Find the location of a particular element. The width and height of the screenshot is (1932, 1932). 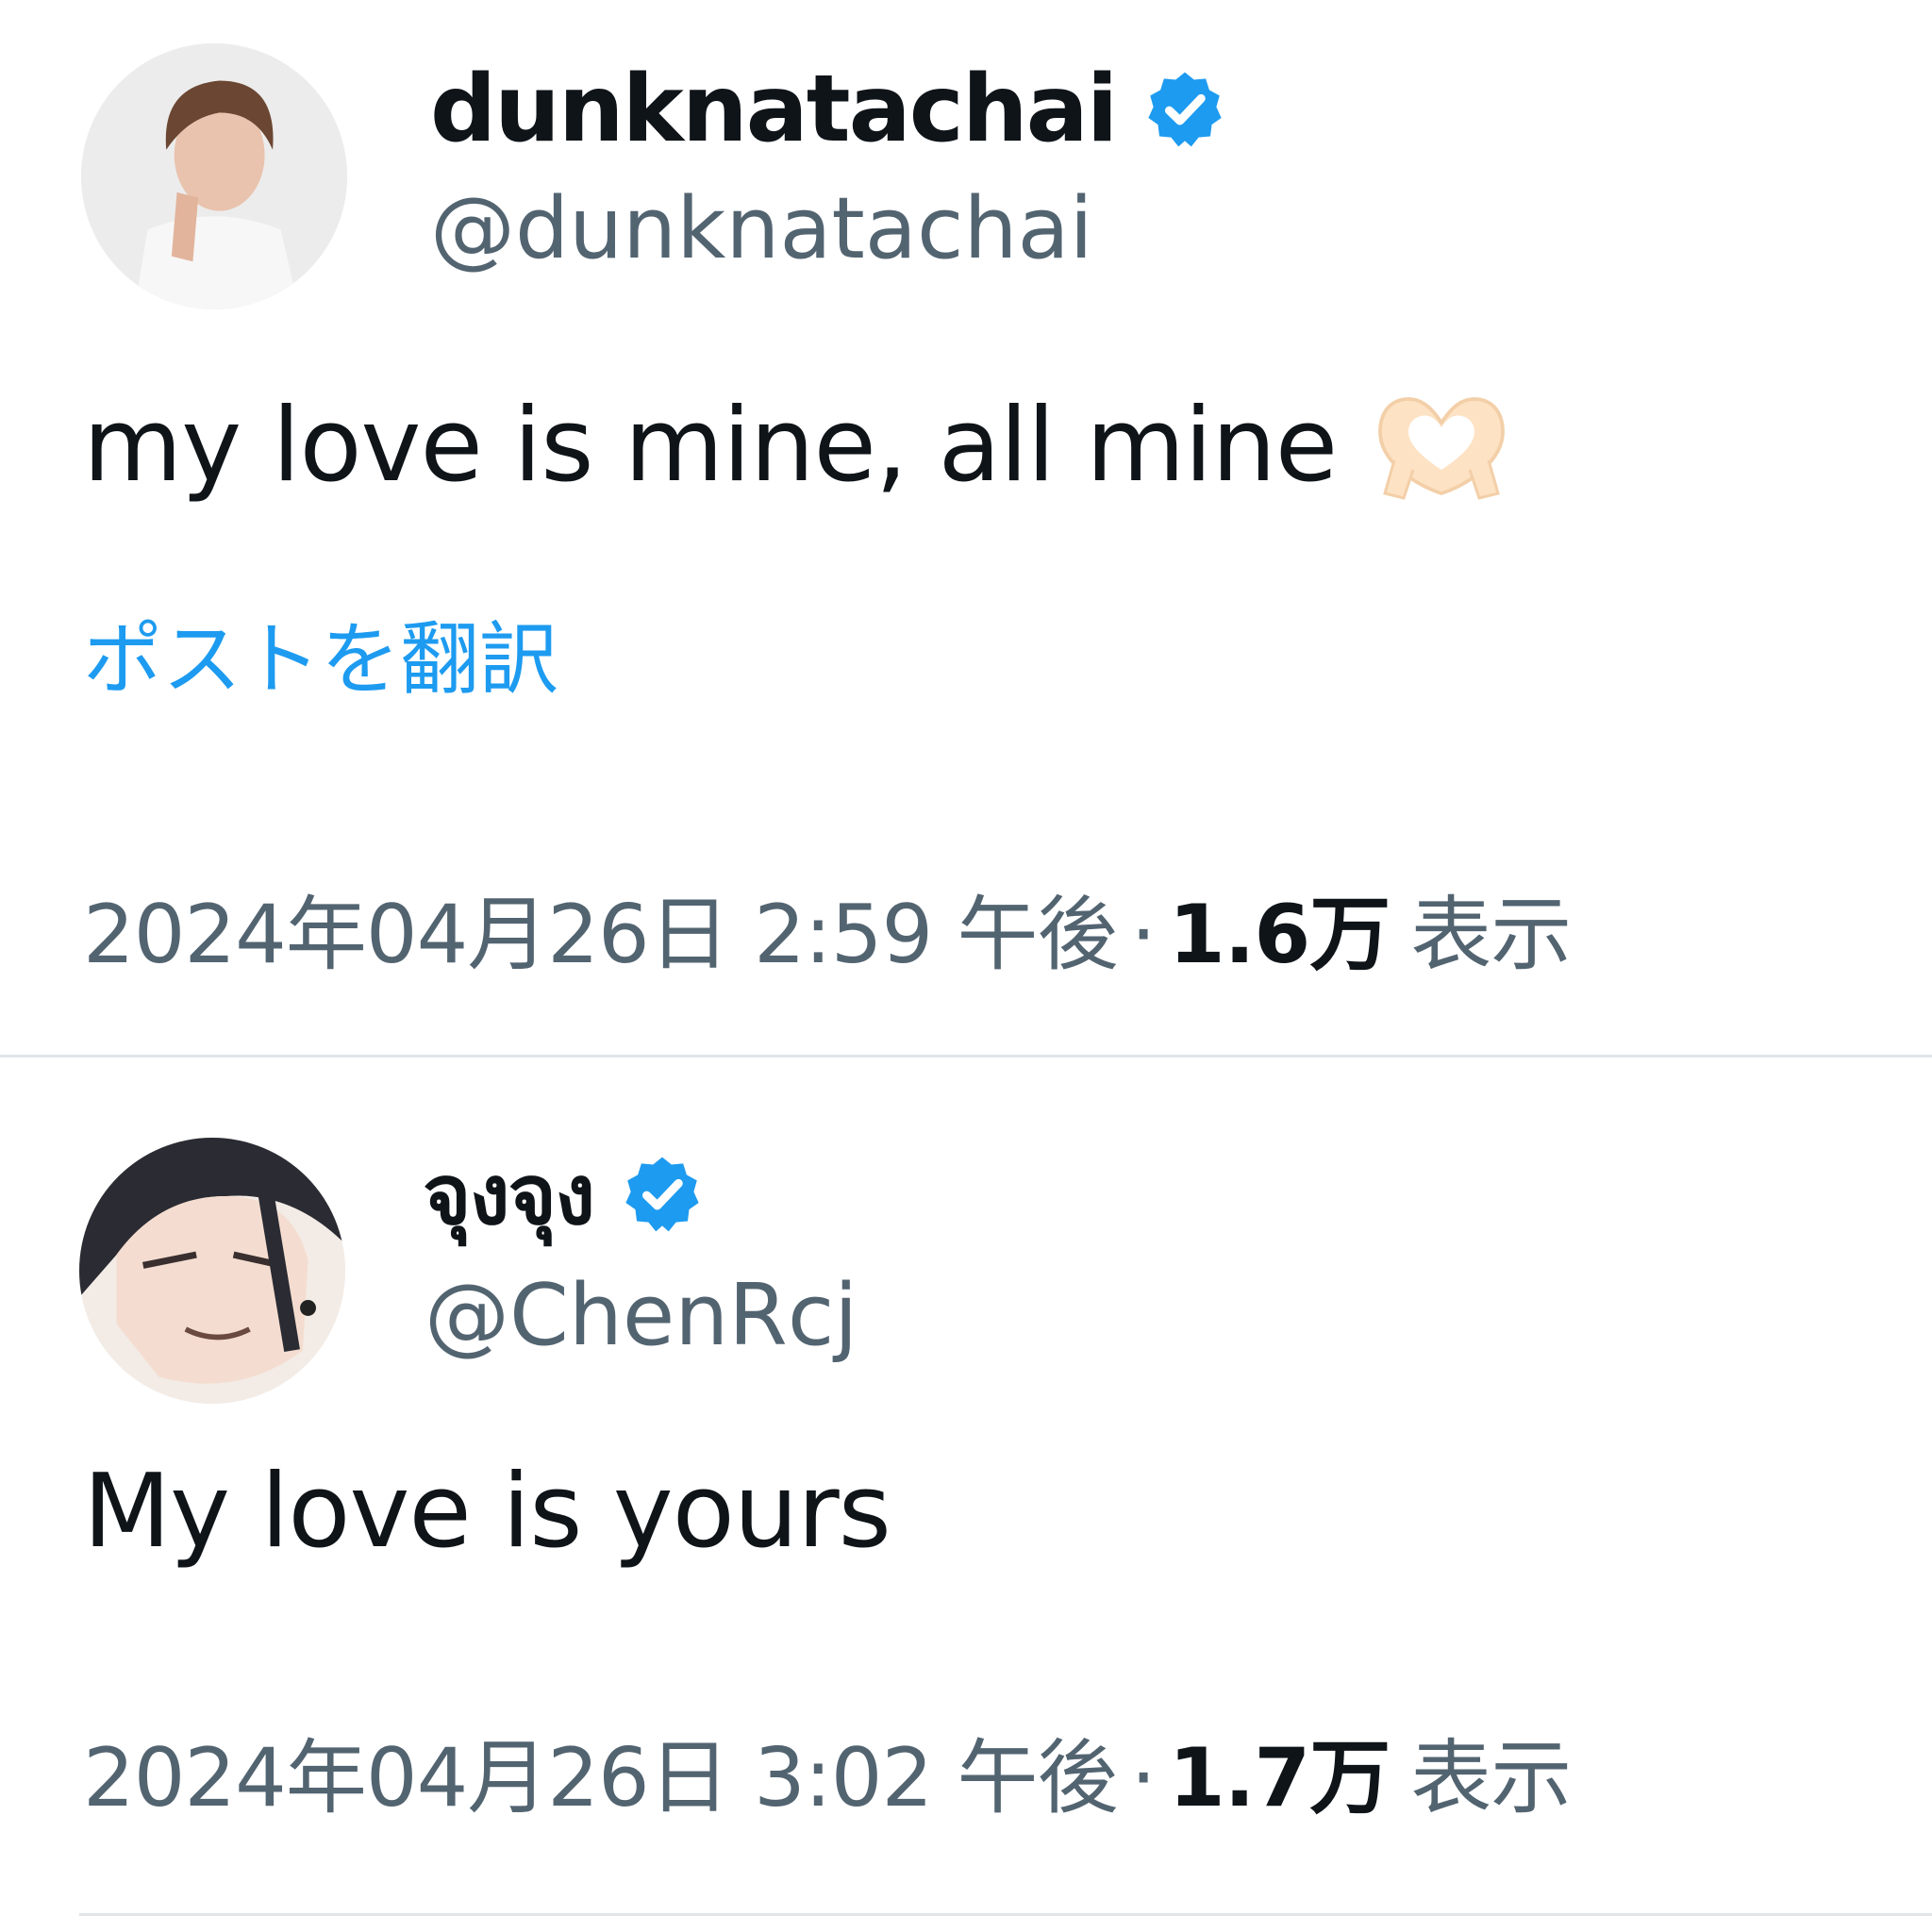

author-name-row: dunknatachai is located at coordinates (828, 109).